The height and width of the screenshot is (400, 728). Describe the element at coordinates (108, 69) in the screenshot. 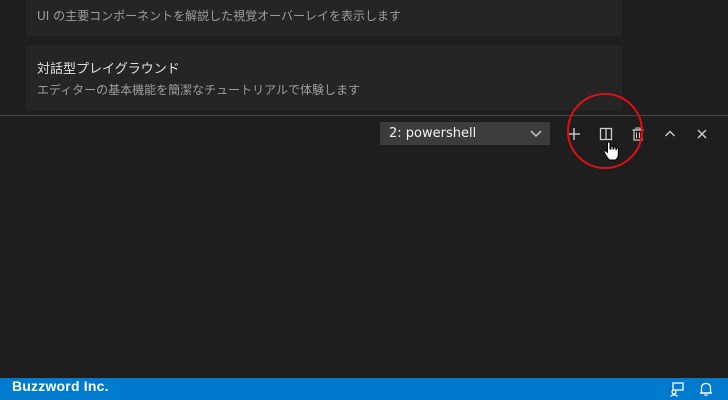

I see `walkthrough-card-title: 対話型プレイグラウンド` at that location.